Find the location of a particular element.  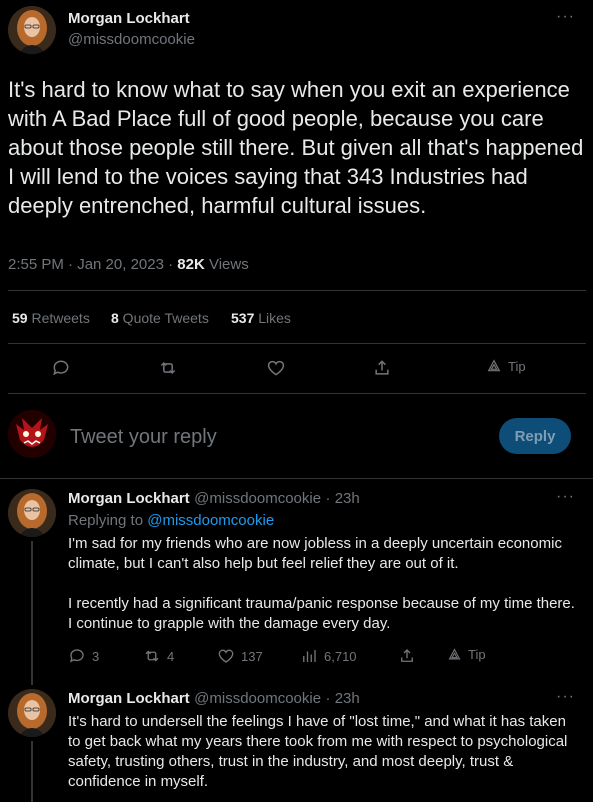

reply-reply-button: 3 is located at coordinates (83, 656).